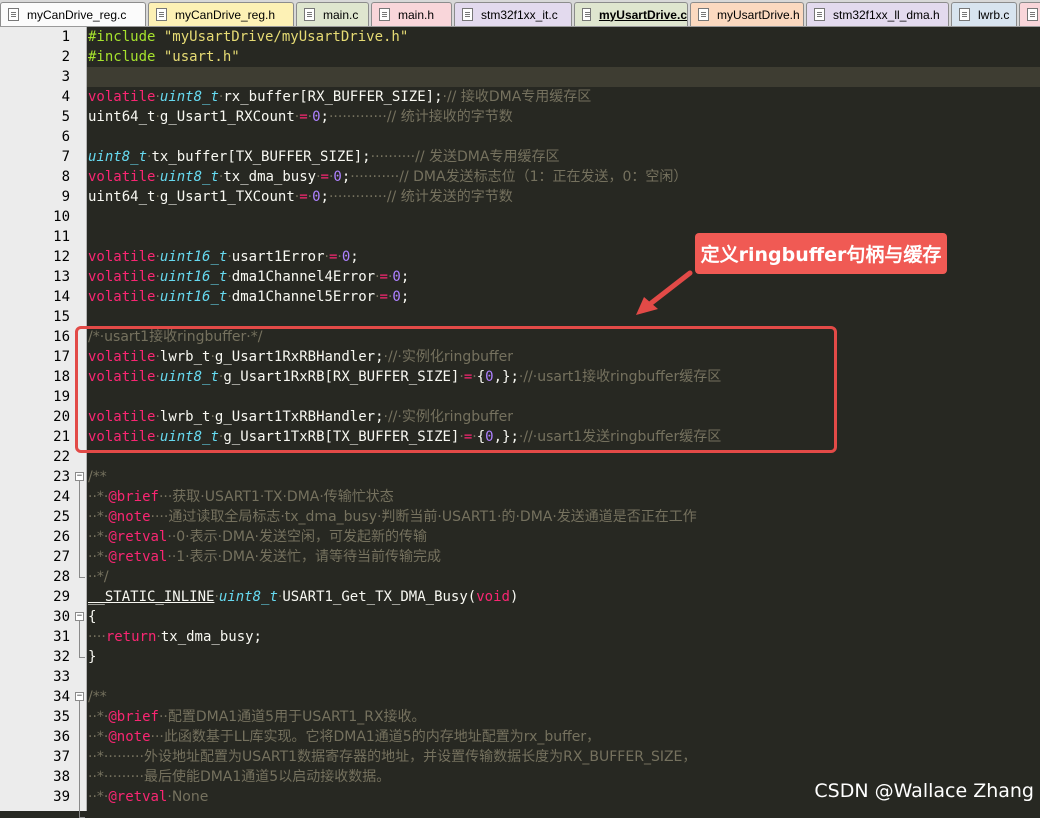 The image size is (1040, 818). I want to click on tab-stm32f1xx-it-c: stm32f1xx_it.c, so click(513, 14).